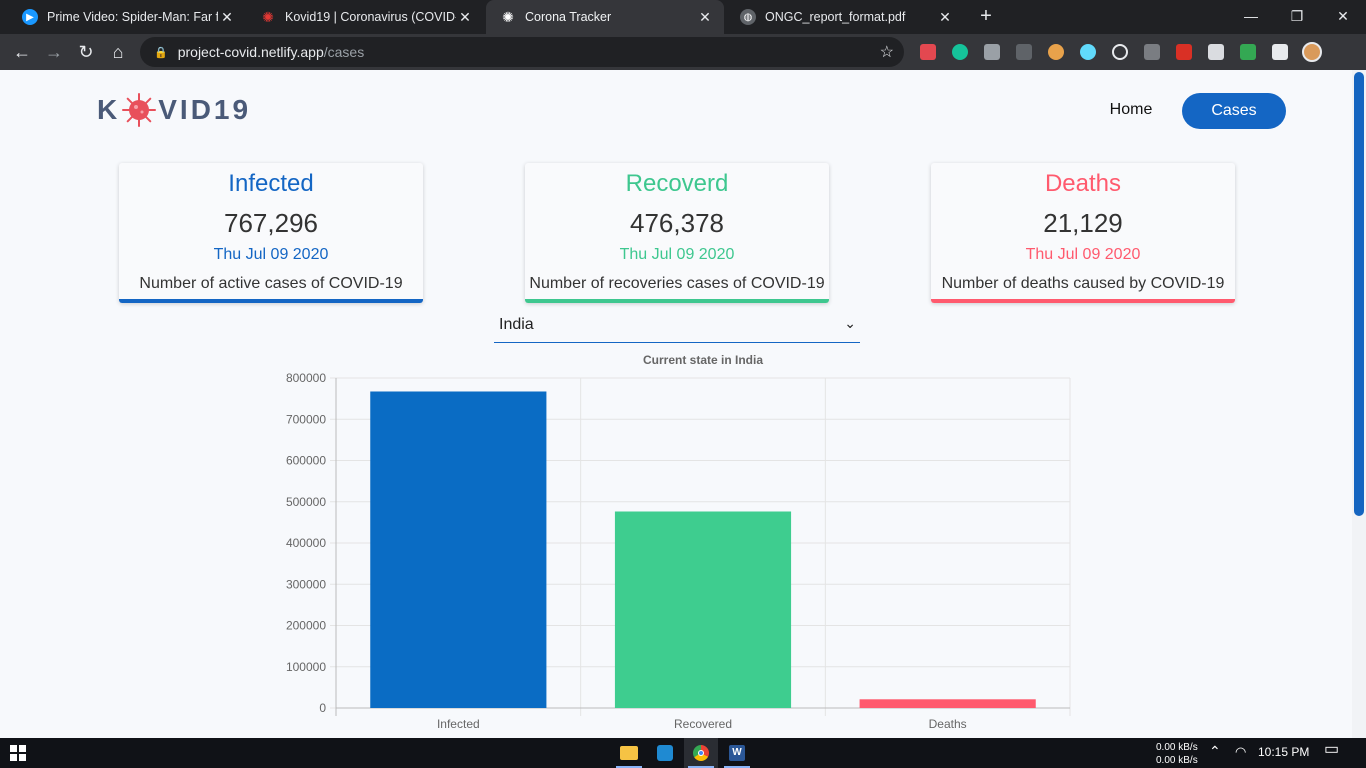  Describe the element at coordinates (928, 52) in the screenshot. I see `pocket-extension-icon` at that location.